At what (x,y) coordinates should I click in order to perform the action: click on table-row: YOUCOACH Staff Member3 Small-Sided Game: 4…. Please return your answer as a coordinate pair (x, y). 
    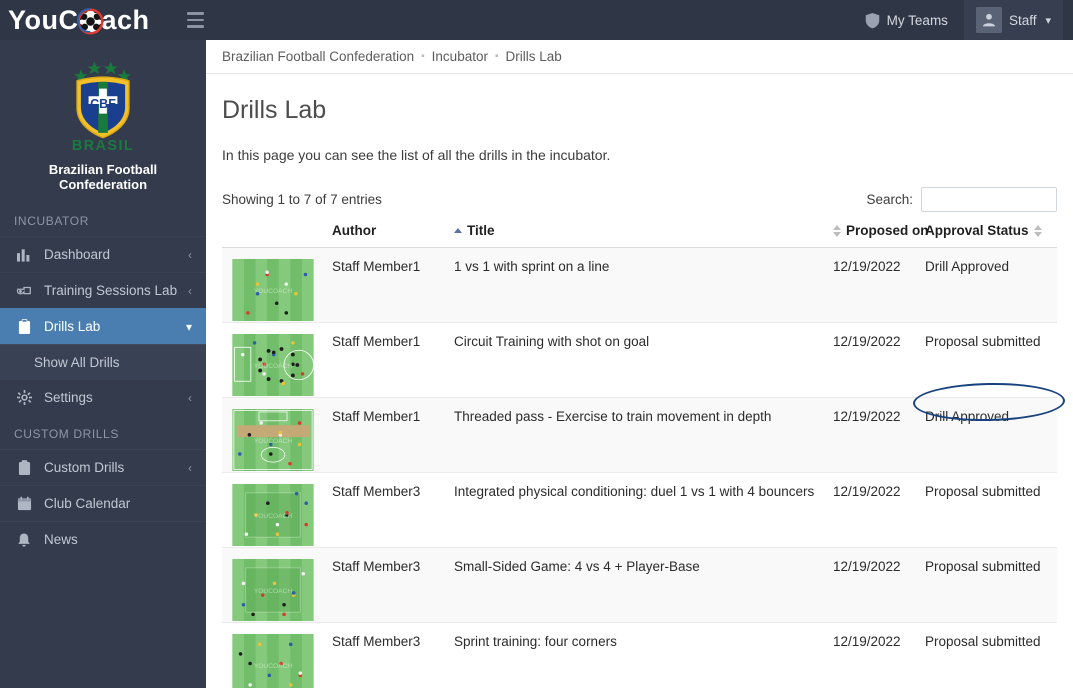
    Looking at the image, I should click on (639, 585).